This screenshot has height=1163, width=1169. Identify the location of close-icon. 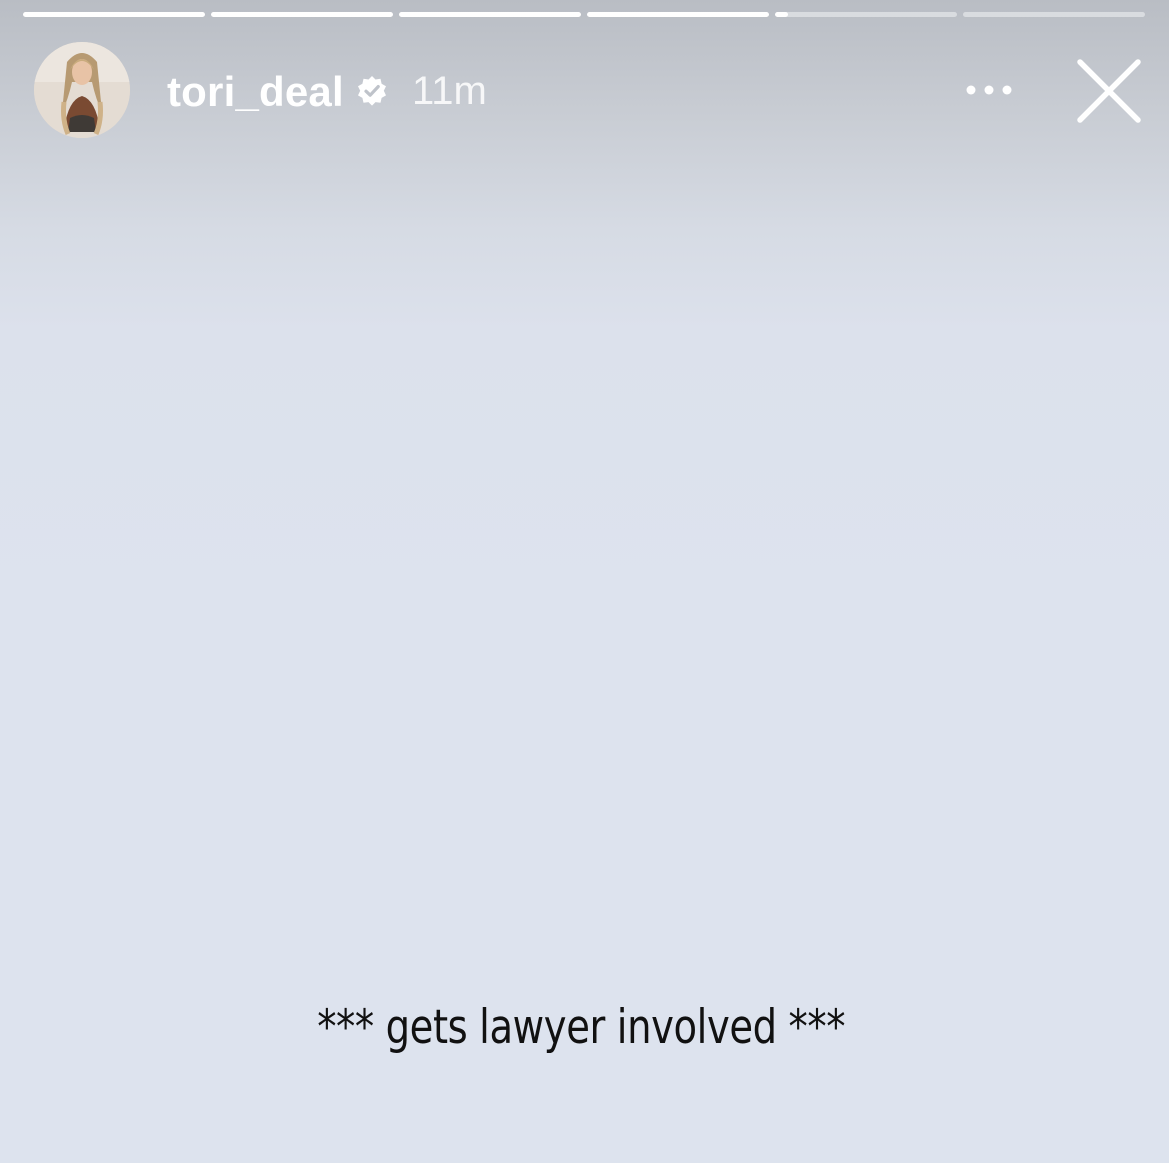
(1109, 91).